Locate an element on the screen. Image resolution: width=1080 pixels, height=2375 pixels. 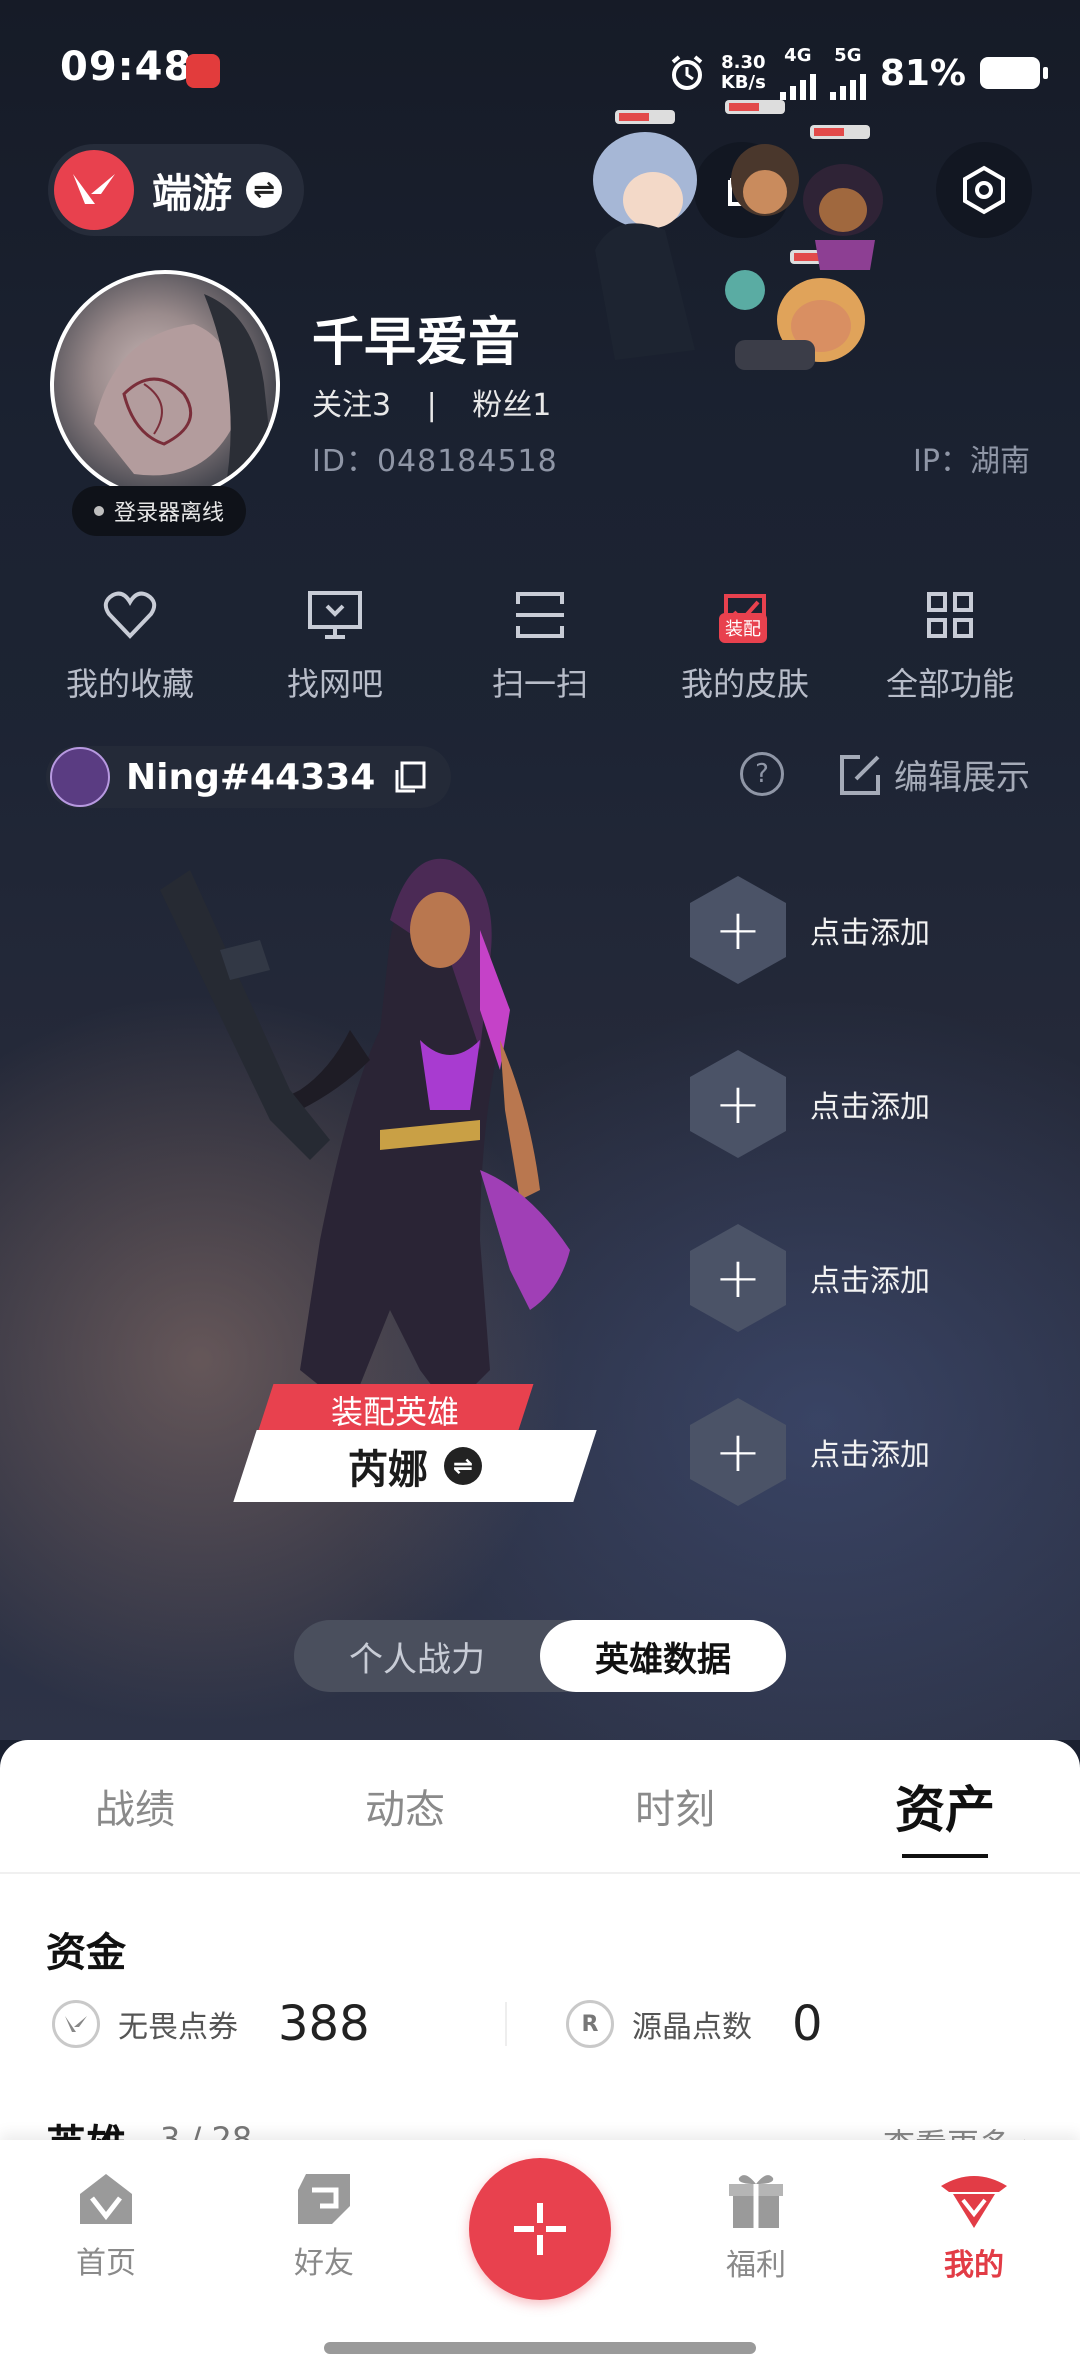
tab-label: 动态 is located at coordinates (405, 1810).